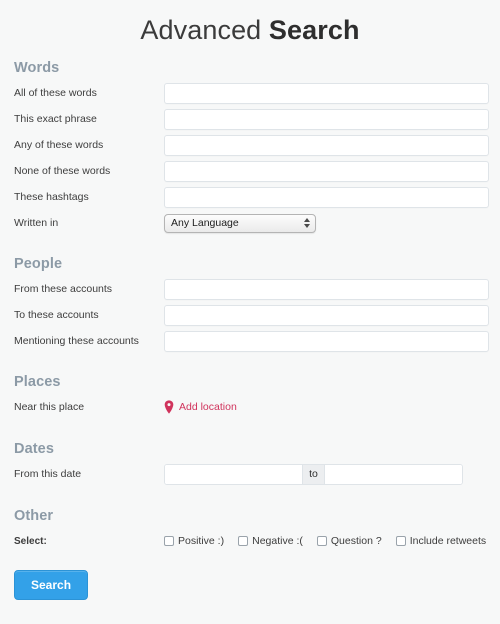  Describe the element at coordinates (243, 541) in the screenshot. I see `checkbox-negative` at that location.